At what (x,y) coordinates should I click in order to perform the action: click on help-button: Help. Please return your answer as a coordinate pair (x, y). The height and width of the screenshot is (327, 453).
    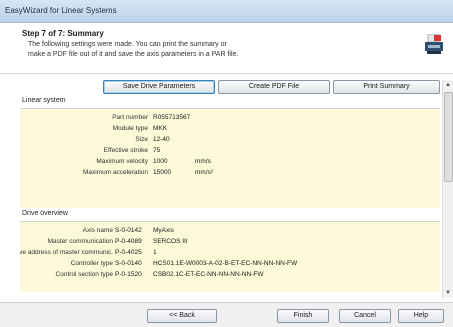
    Looking at the image, I should click on (421, 316).